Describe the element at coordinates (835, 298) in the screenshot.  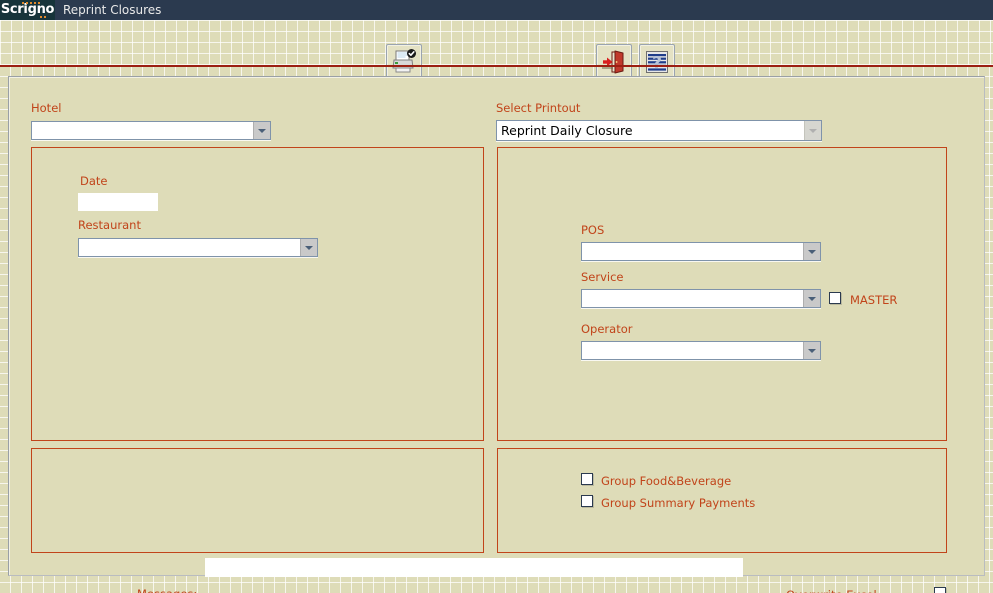
I see `master-checkbox` at that location.